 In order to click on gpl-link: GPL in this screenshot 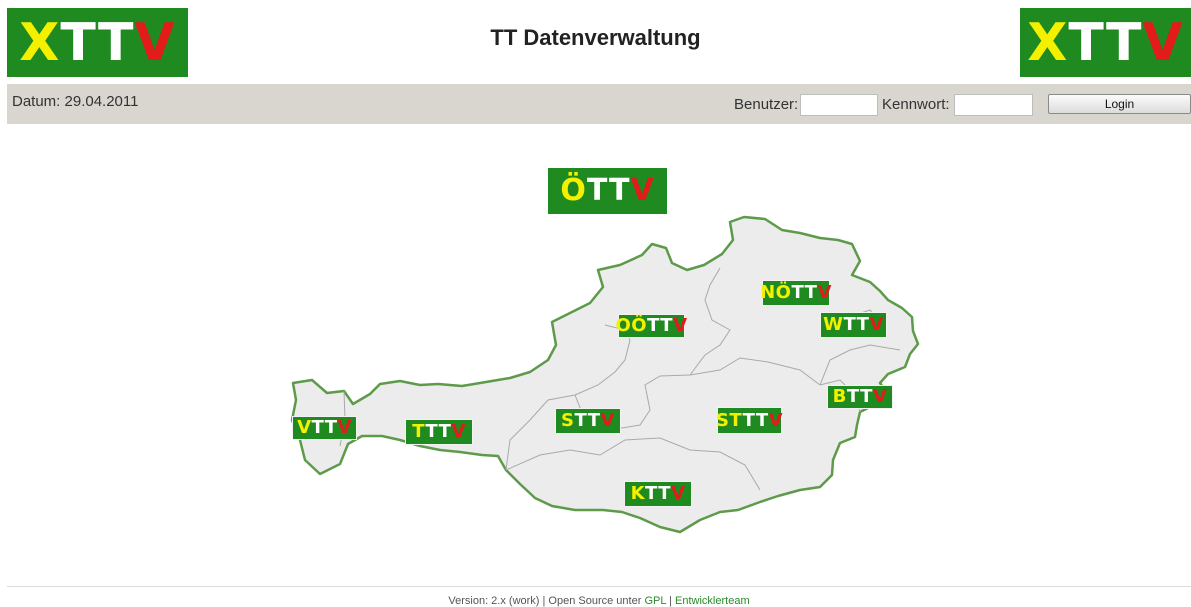, I will do `click(655, 601)`.